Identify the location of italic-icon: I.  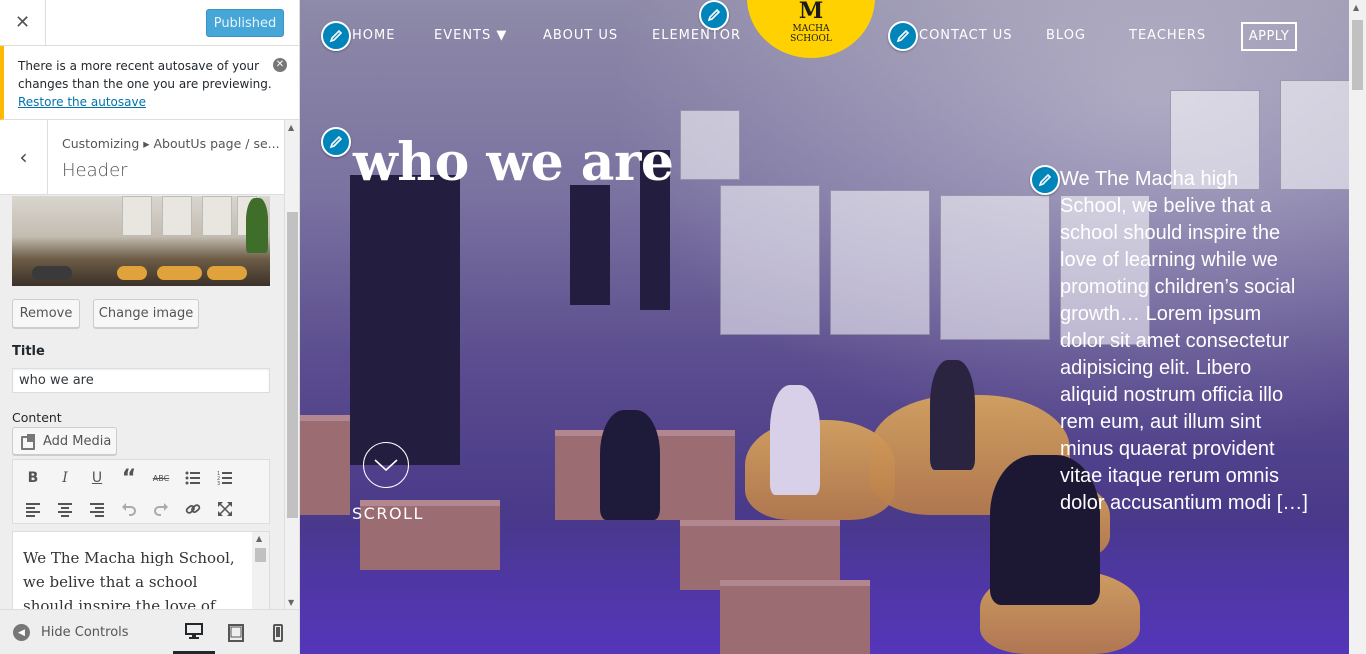
(65, 478).